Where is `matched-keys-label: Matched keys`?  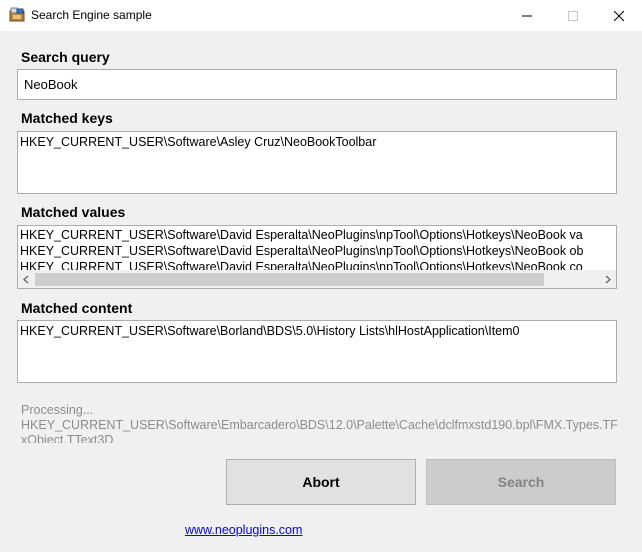
matched-keys-label: Matched keys is located at coordinates (67, 118).